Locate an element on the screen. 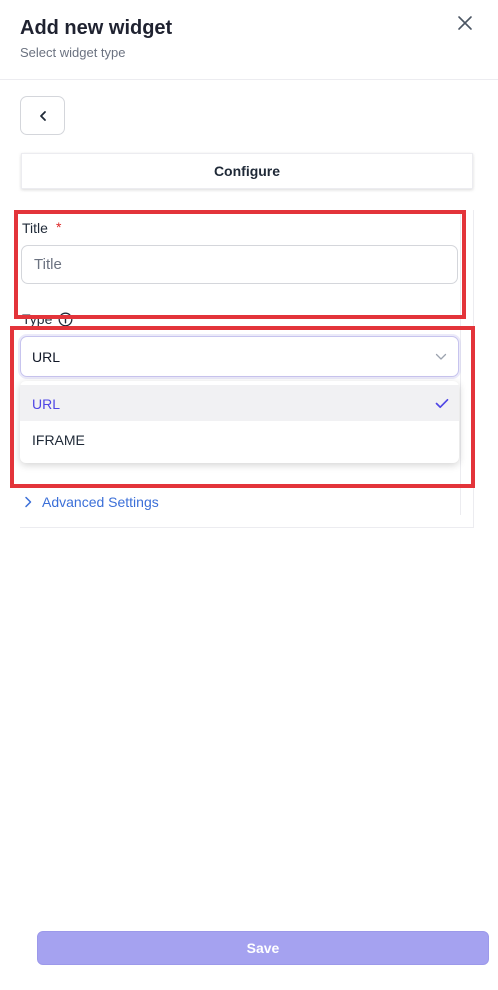 The height and width of the screenshot is (990, 498). chevron-down-icon is located at coordinates (441, 356).